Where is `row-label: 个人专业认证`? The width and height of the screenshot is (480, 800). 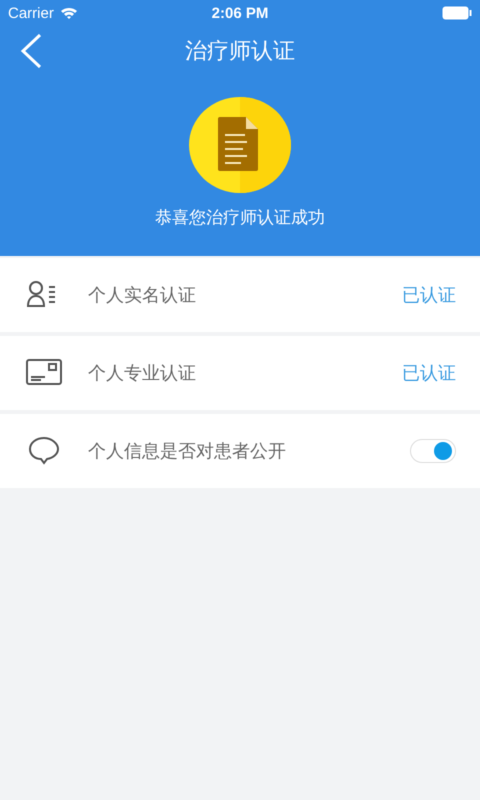 row-label: 个人专业认证 is located at coordinates (142, 373).